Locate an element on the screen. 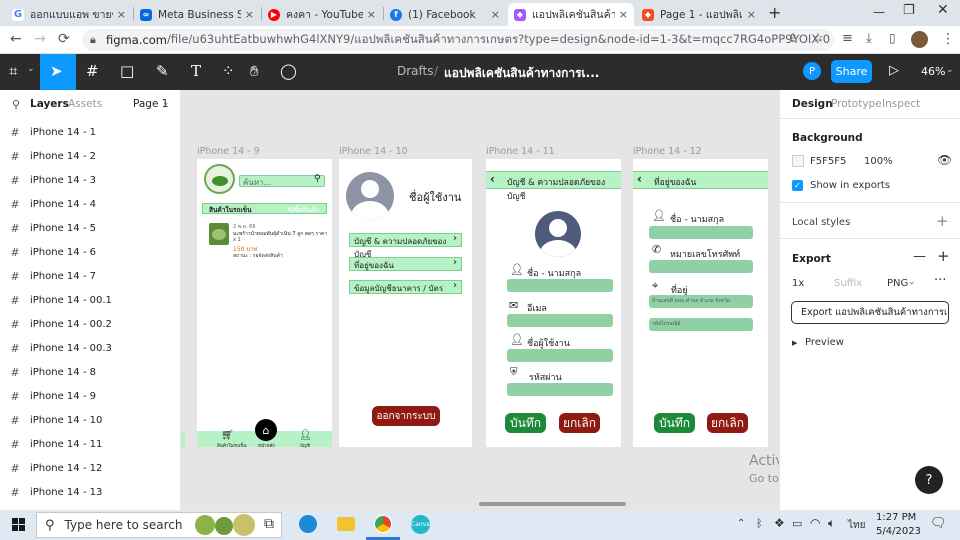  user-icon: 👤︎ is located at coordinates (305, 435).